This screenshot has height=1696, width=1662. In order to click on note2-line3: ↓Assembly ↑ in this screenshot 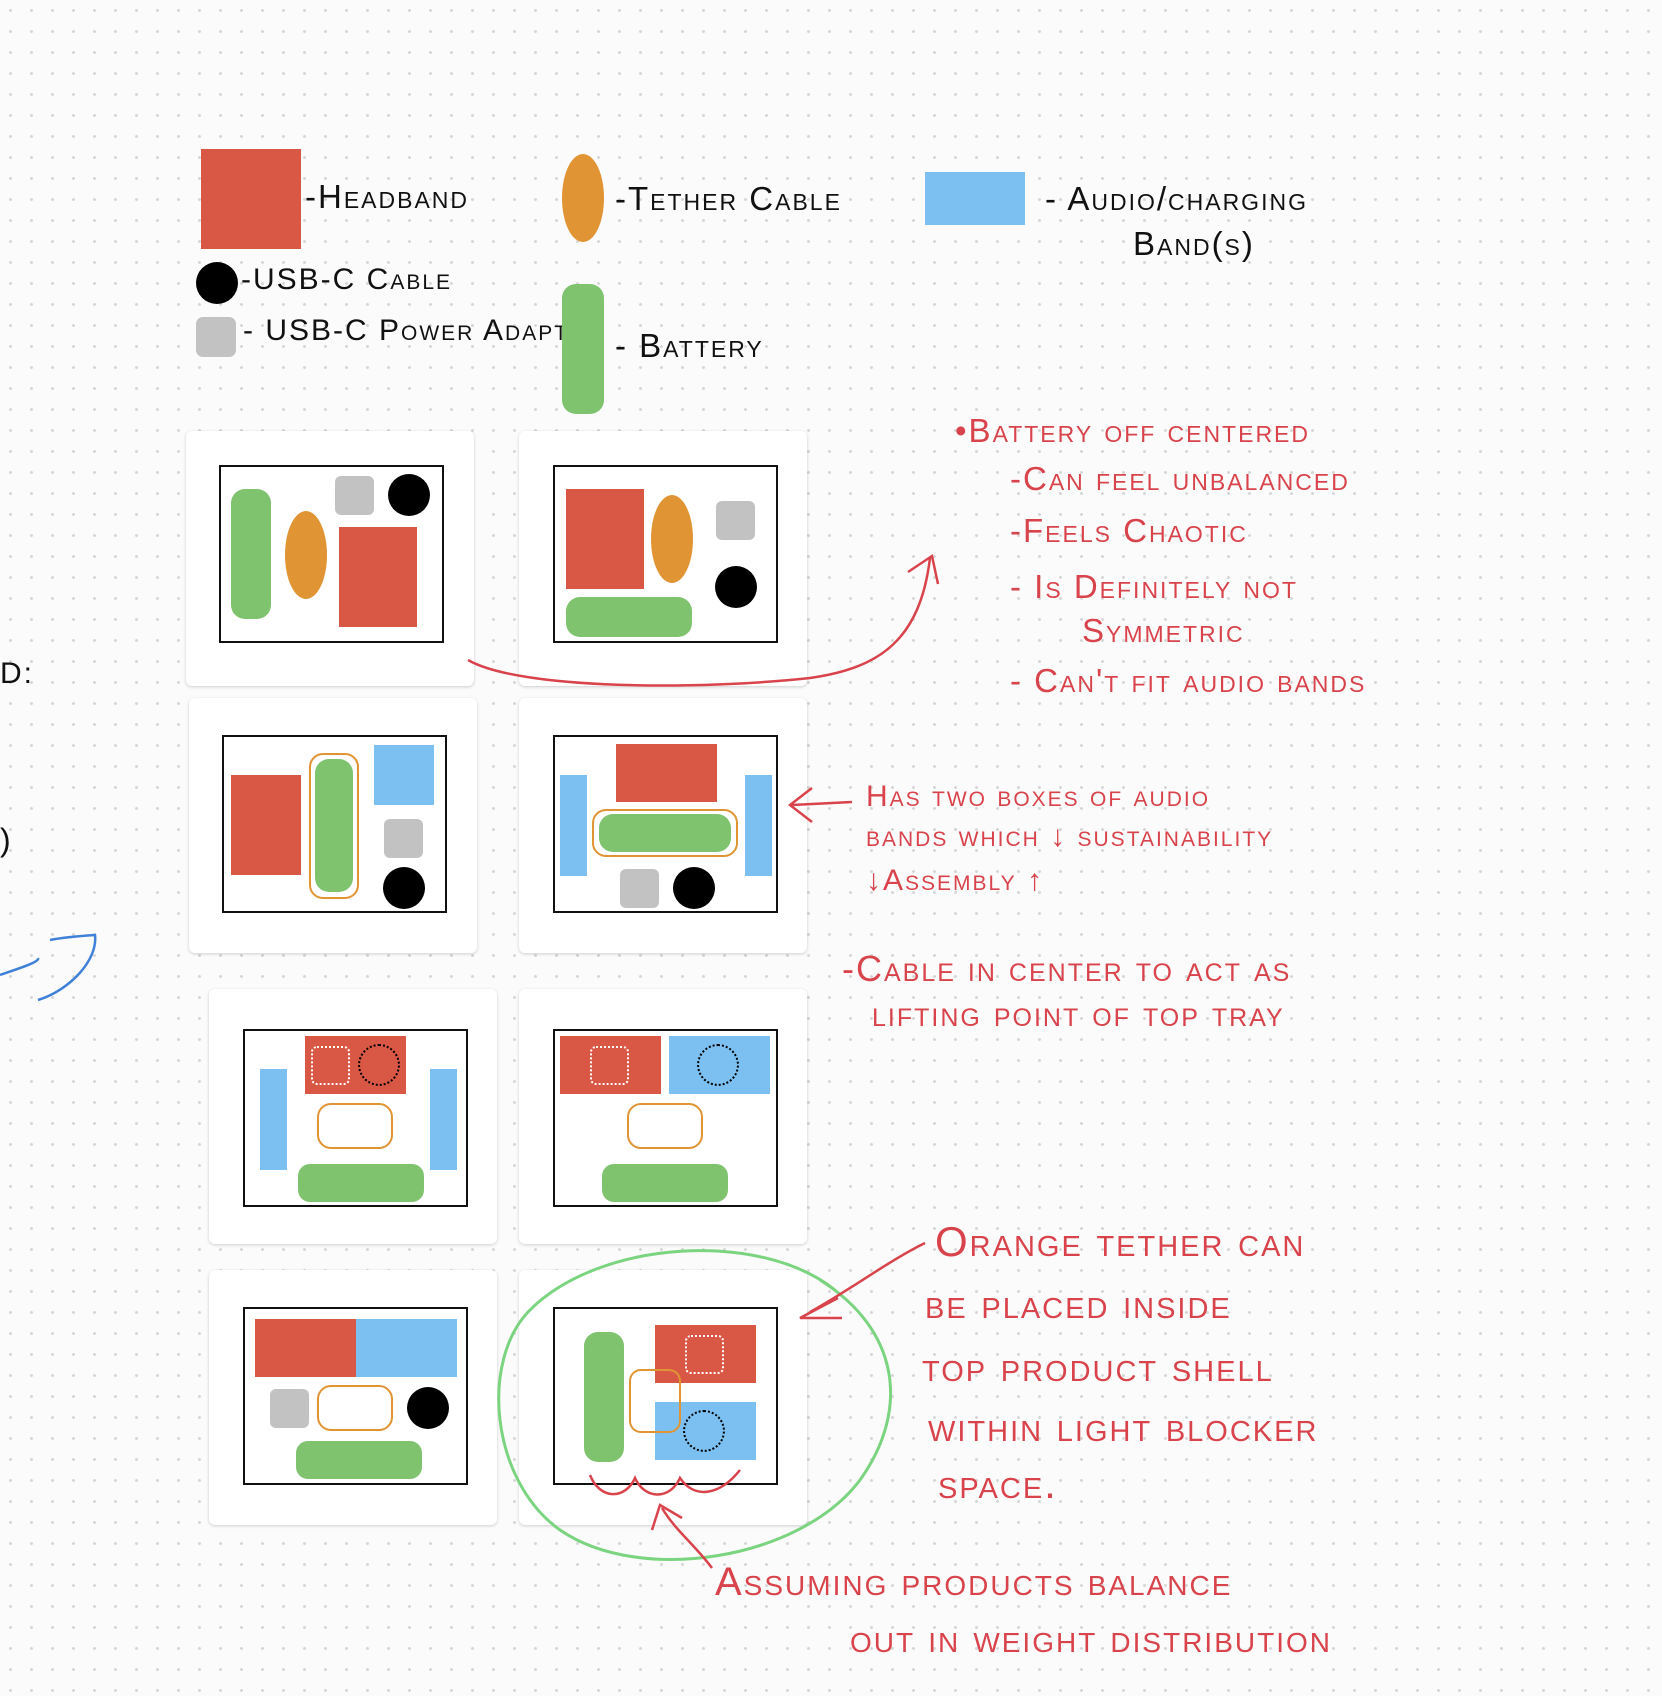, I will do `click(955, 880)`.